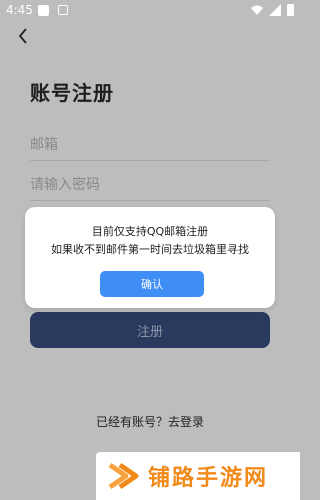 This screenshot has width=320, height=500. I want to click on page-title: 账号注册, so click(72, 93).